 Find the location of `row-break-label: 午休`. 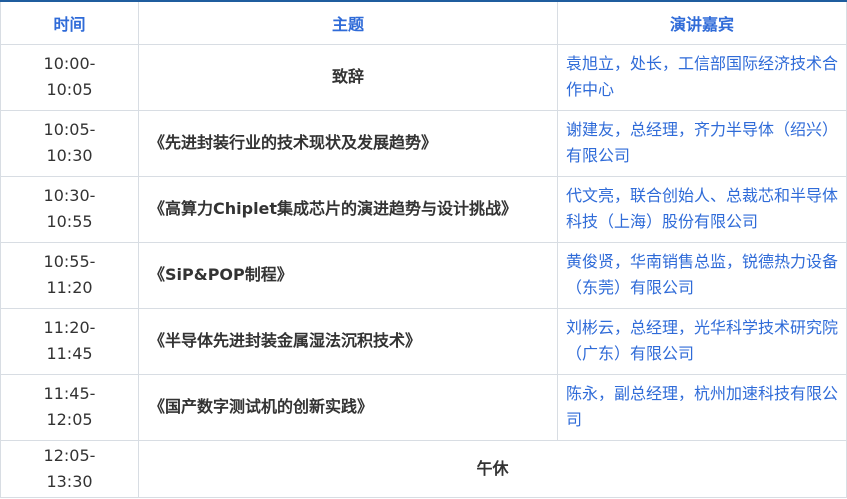

row-break-label: 午休 is located at coordinates (492, 468).